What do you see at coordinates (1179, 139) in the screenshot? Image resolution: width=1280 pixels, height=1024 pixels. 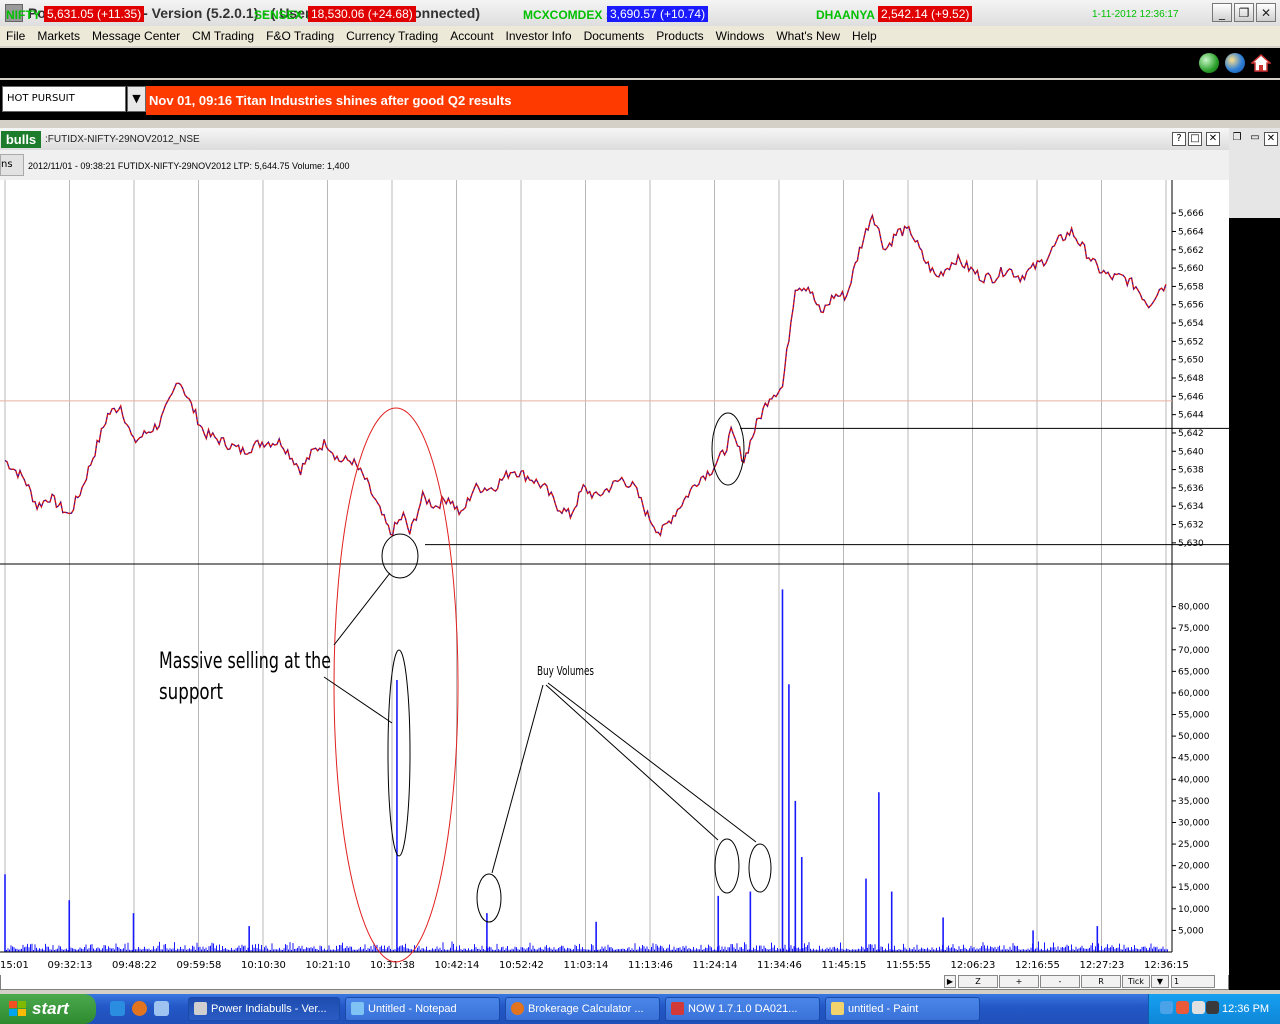 I see `help-button: ?` at bounding box center [1179, 139].